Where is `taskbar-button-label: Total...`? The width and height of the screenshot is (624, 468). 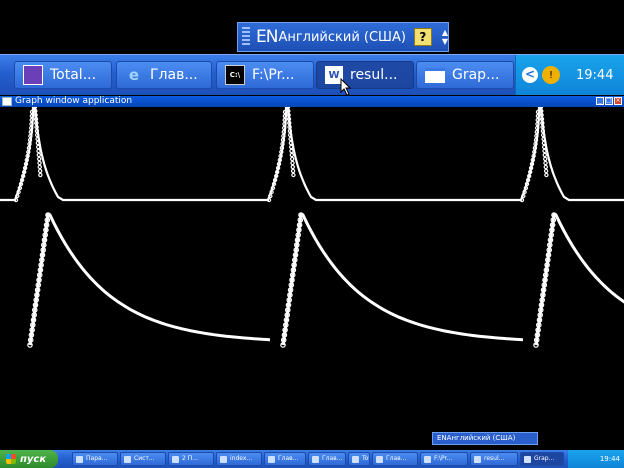
taskbar-button-label: Total... is located at coordinates (73, 75).